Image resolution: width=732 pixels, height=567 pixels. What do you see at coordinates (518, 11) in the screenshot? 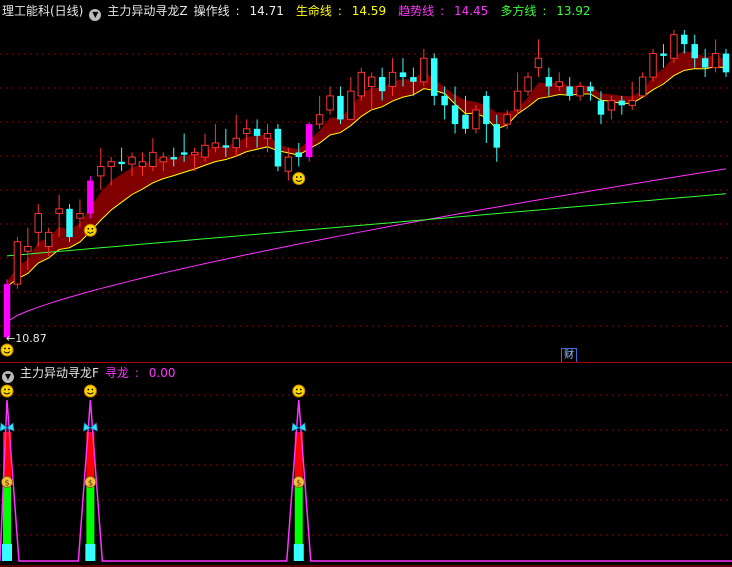
I see `multi-line-label: 多方线` at bounding box center [518, 11].